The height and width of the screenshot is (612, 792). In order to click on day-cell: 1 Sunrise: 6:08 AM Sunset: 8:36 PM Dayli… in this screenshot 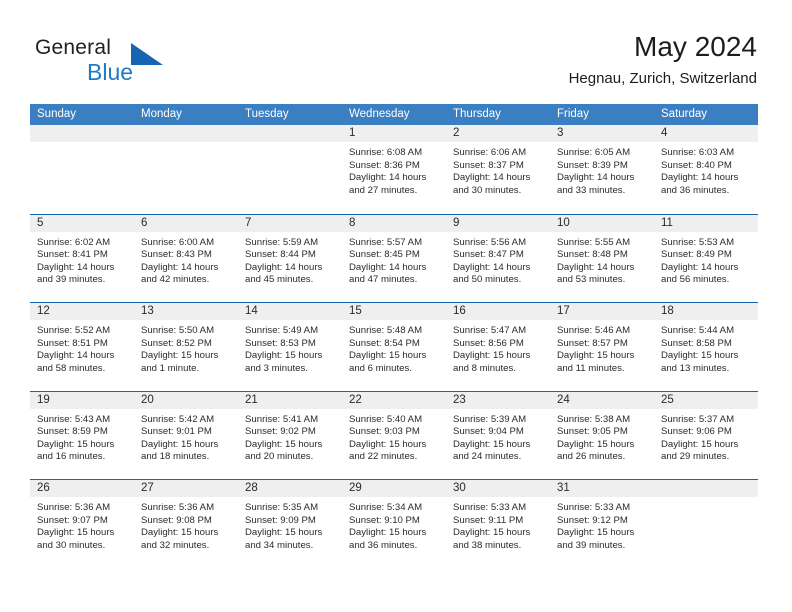, I will do `click(394, 169)`.